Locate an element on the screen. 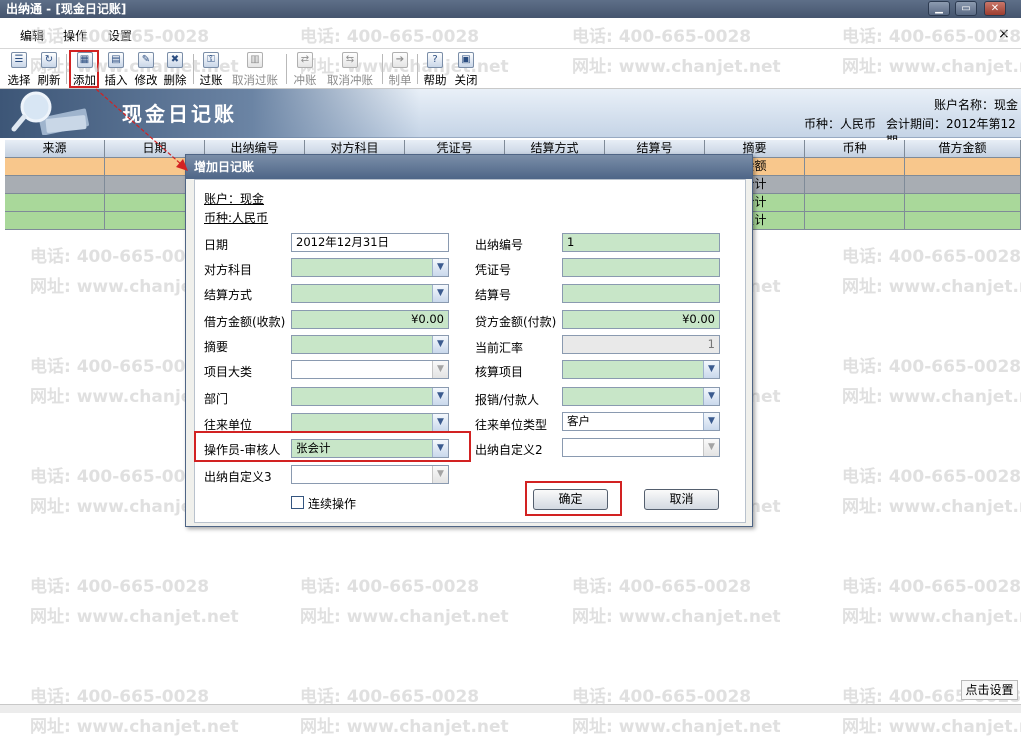 This screenshot has height=737, width=1021. toolbar-label: 冲账 is located at coordinates (305, 80).